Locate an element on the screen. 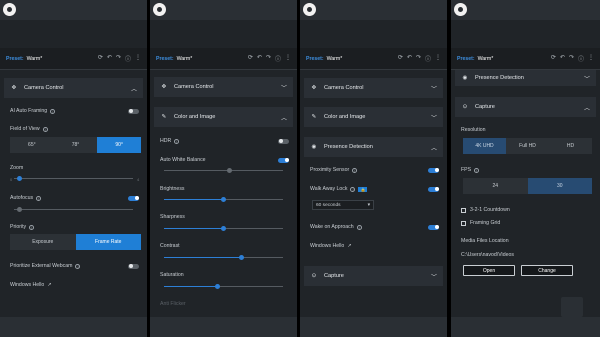 This screenshot has width=600, height=337. awb-toggle is located at coordinates (283, 160).